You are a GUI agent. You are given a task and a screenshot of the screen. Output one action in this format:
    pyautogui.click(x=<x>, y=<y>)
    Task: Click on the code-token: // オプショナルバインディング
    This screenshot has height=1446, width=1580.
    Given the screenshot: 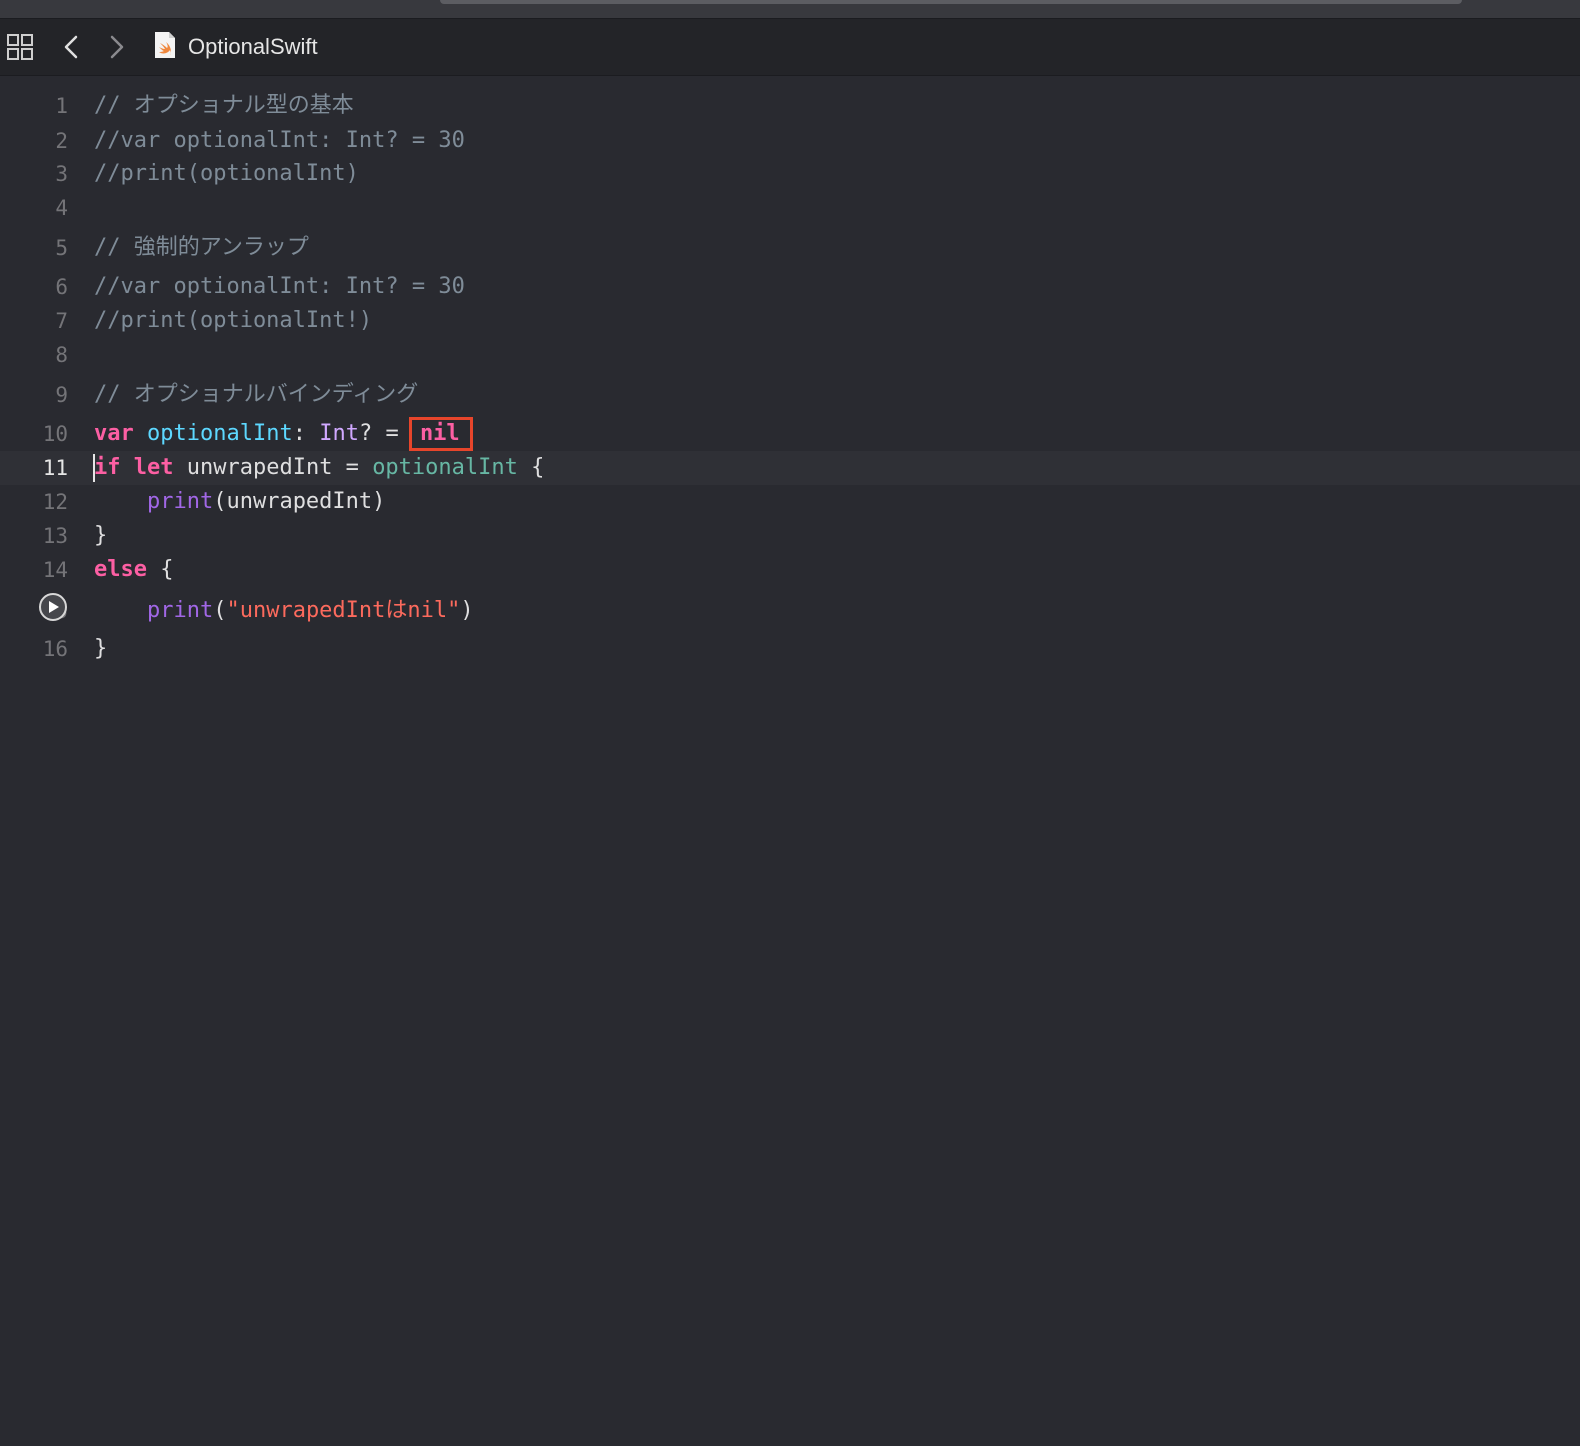 What is the action you would take?
    pyautogui.click(x=256, y=394)
    